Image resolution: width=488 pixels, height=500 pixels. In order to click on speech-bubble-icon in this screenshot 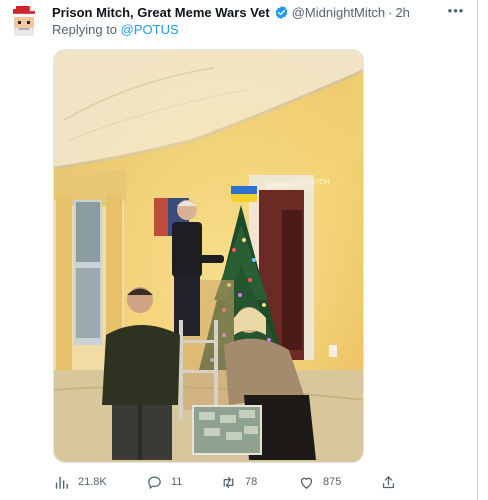, I will do `click(154, 482)`.